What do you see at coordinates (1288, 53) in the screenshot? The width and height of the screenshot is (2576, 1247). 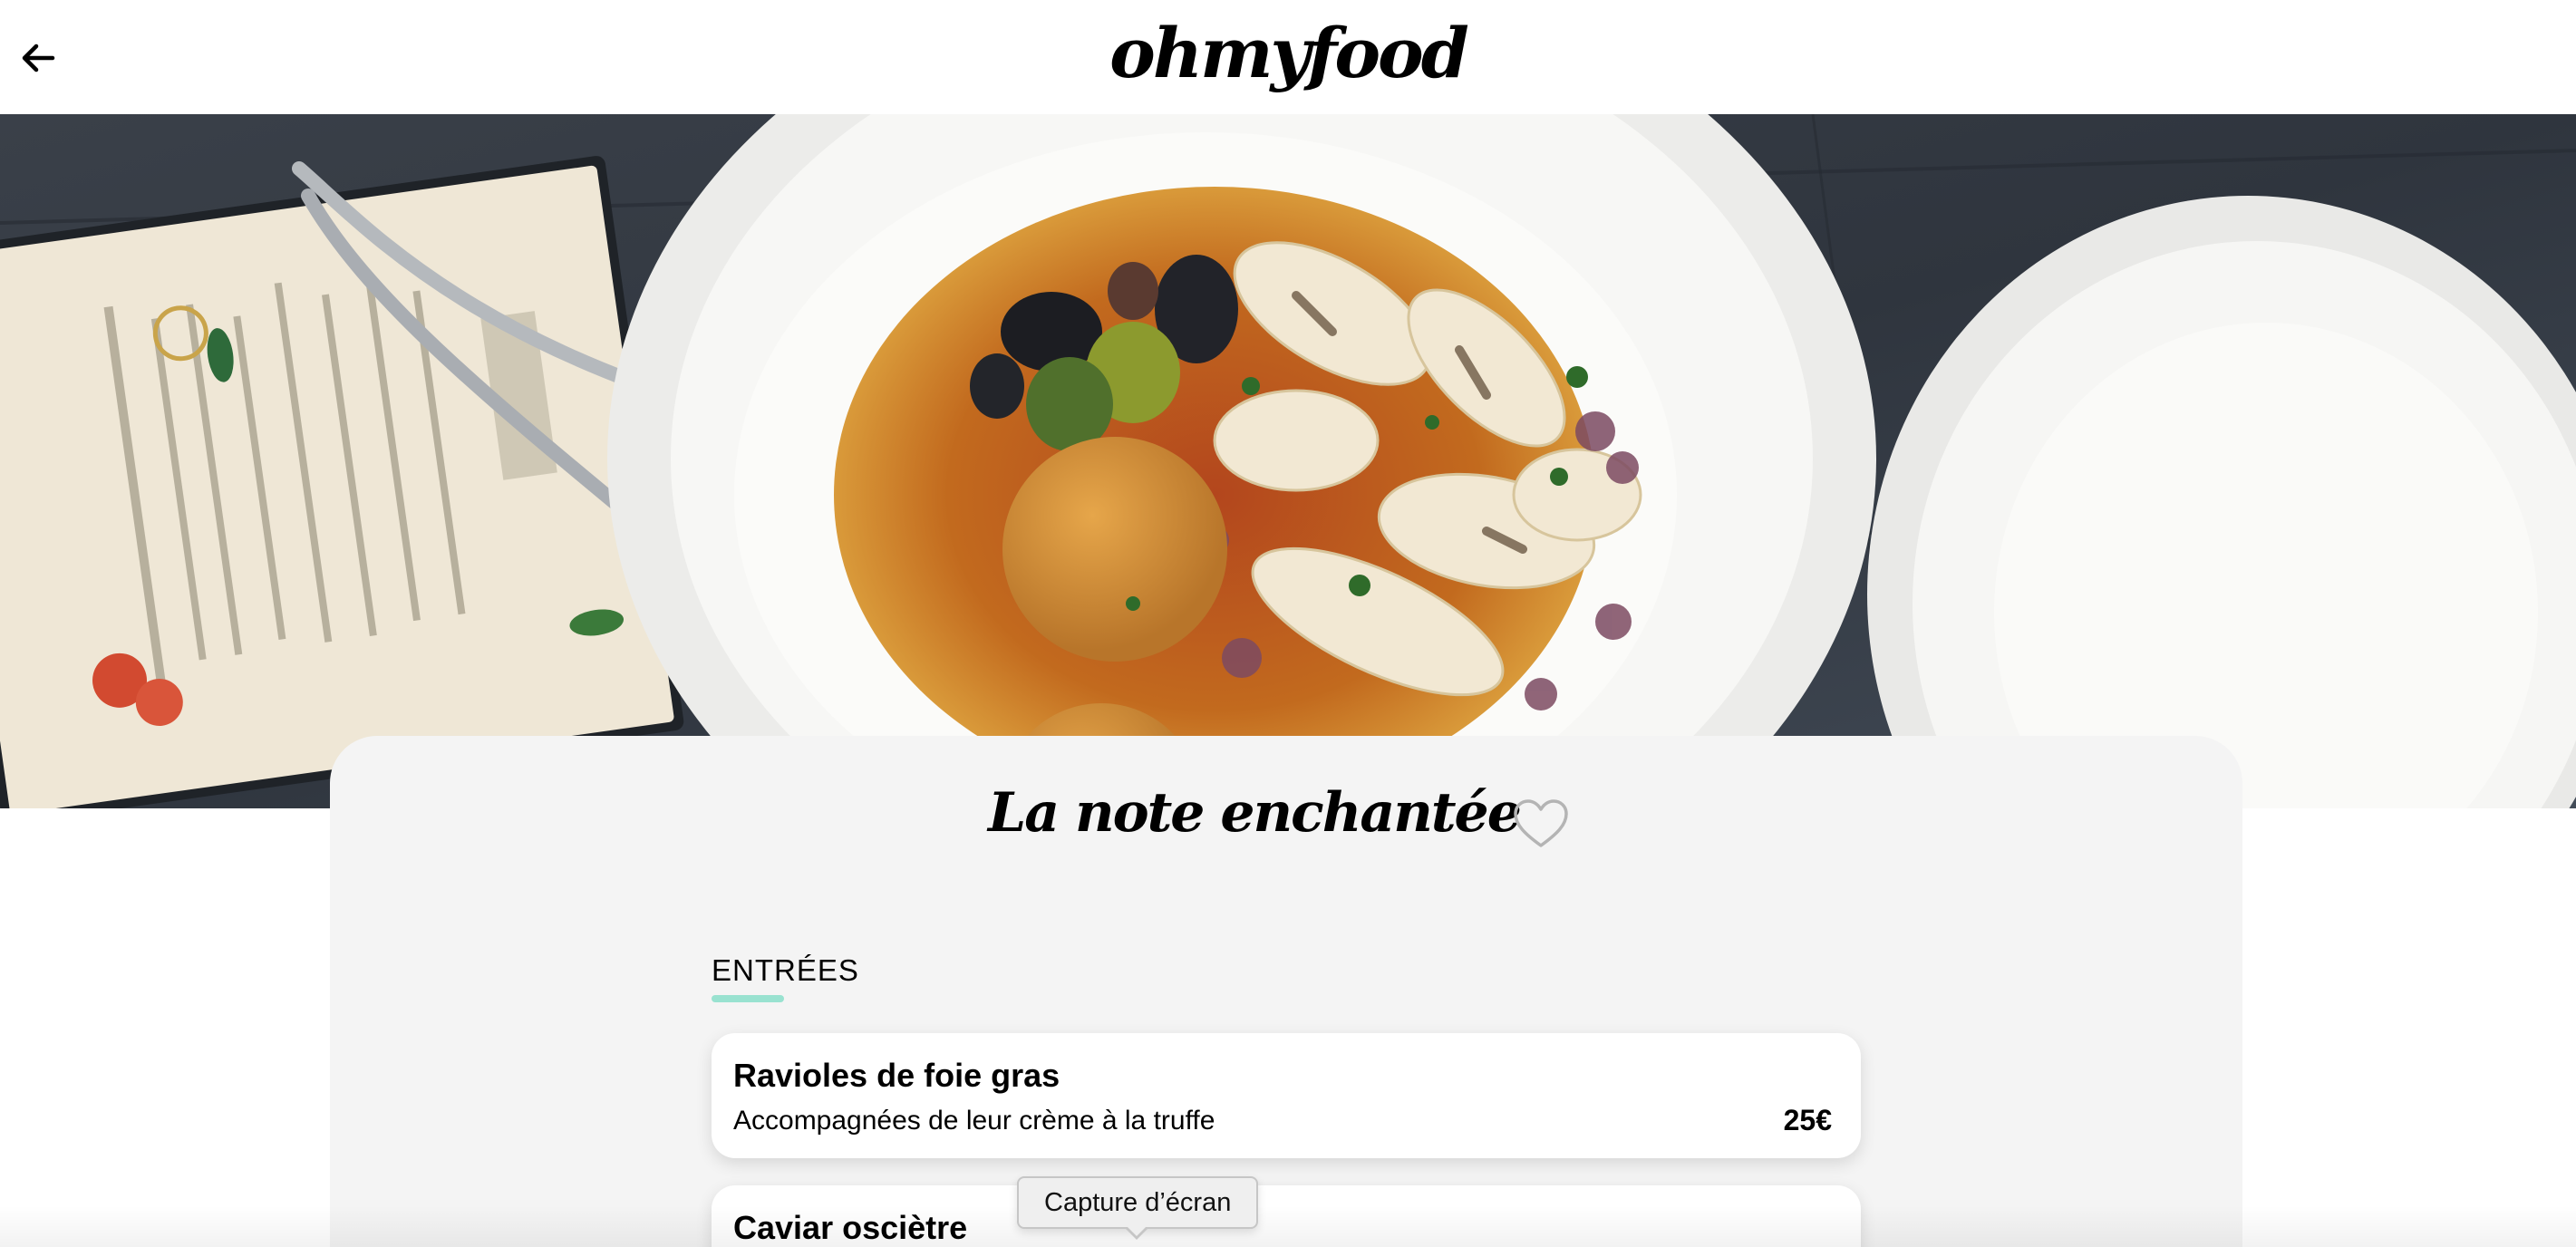 I see `logo: ohmyfood` at bounding box center [1288, 53].